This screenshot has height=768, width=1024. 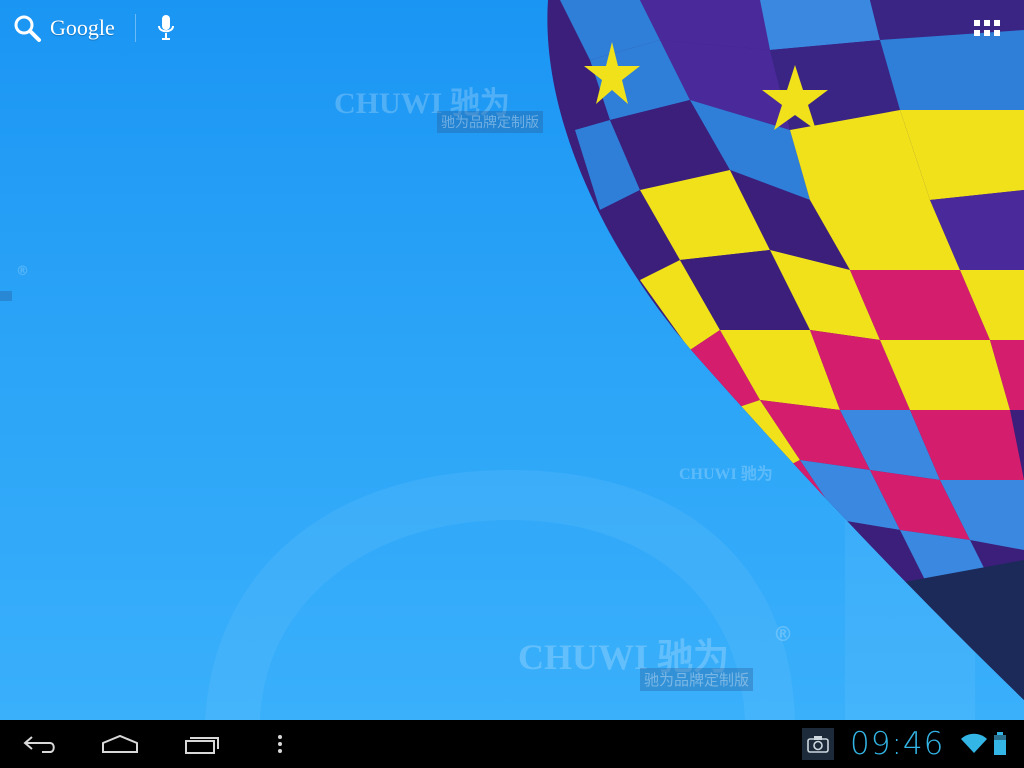 I want to click on watermark-brand-small: CHUWI 驰为, so click(x=726, y=474).